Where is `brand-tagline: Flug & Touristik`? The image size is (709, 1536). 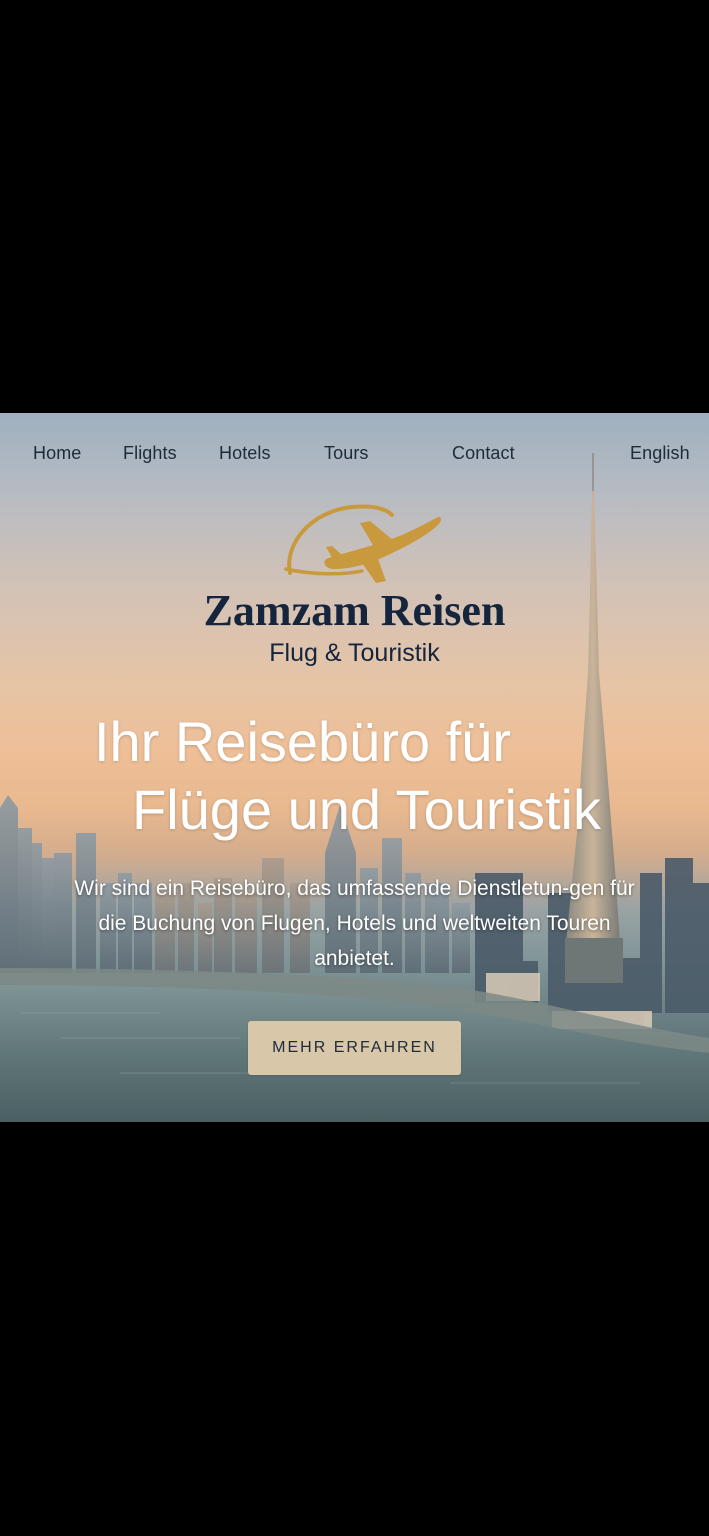 brand-tagline: Flug & Touristik is located at coordinates (354, 653).